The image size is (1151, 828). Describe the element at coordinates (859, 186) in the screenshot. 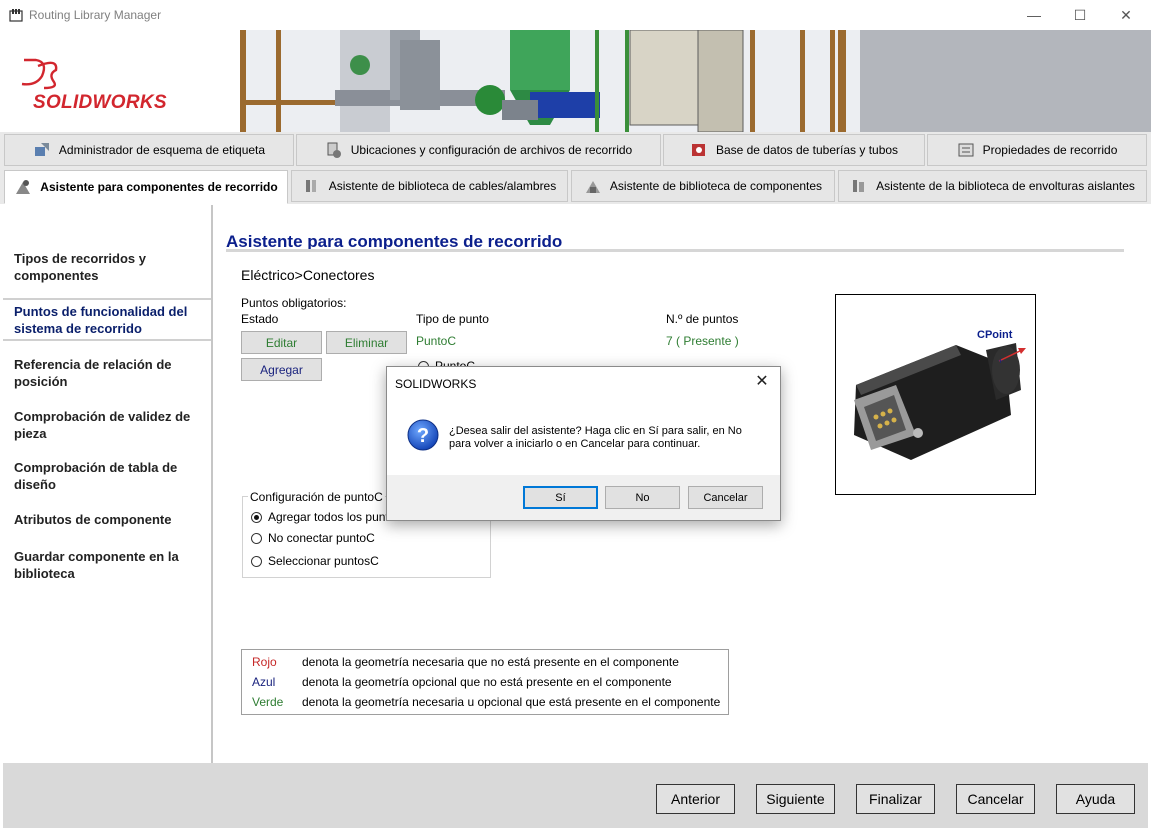

I see `covering-library-icon` at that location.